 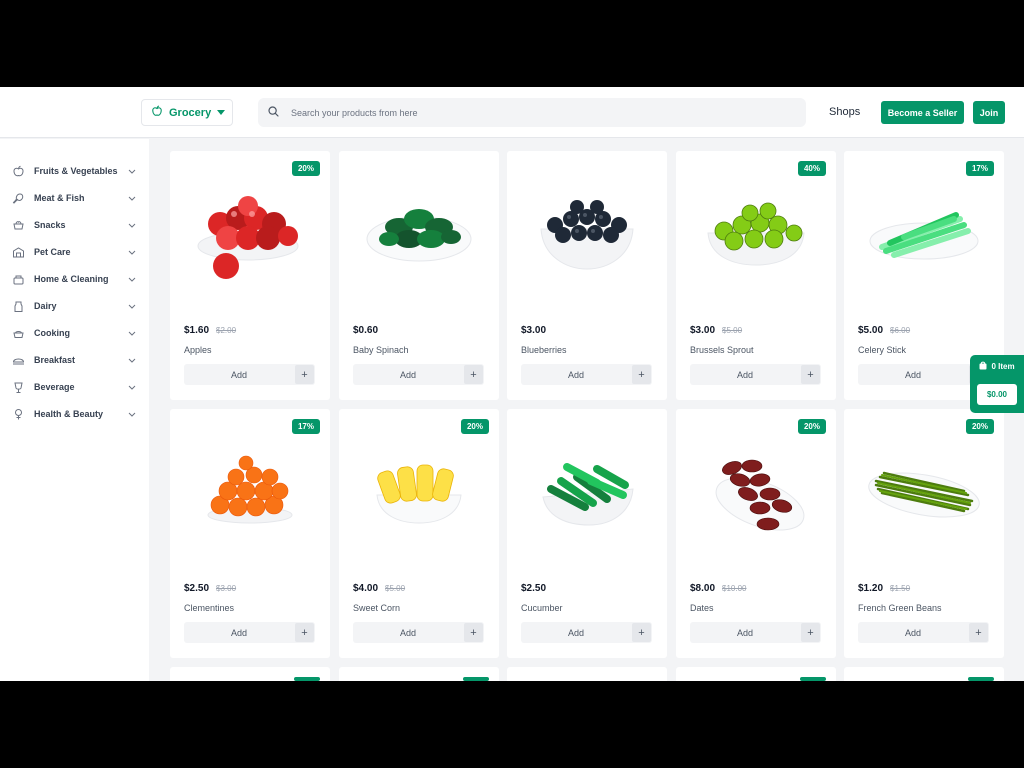 What do you see at coordinates (74, 414) in the screenshot?
I see `sidebar-item-health-beauty: Health & Beauty` at bounding box center [74, 414].